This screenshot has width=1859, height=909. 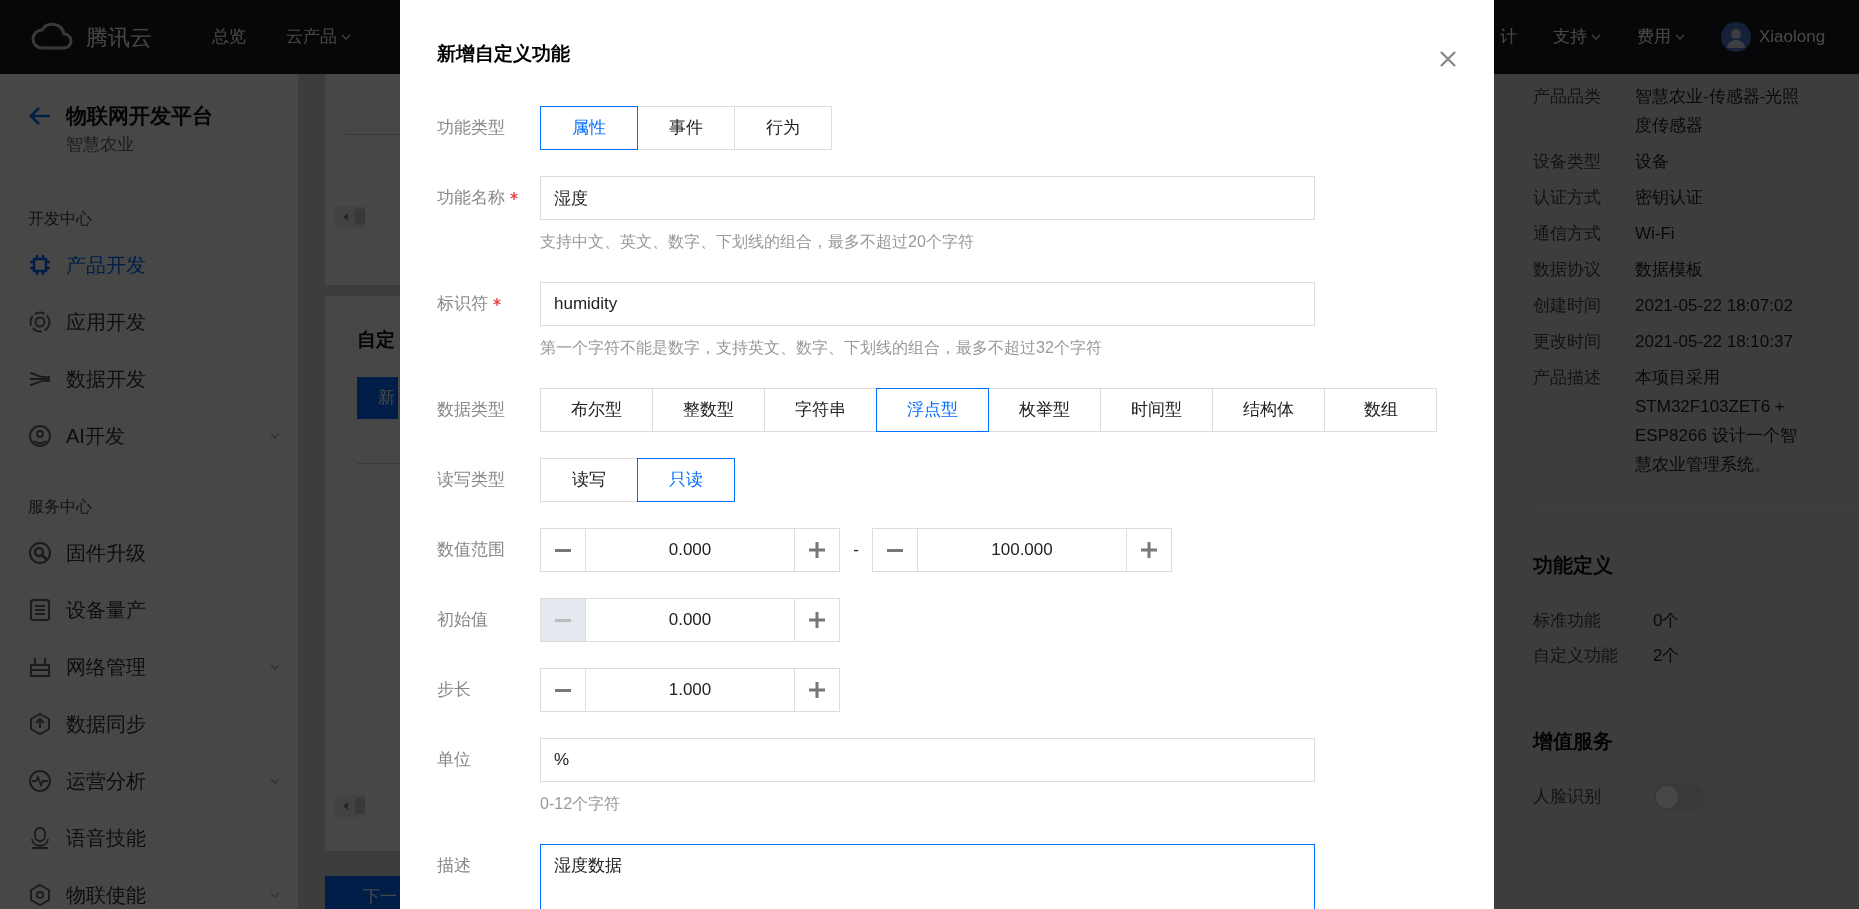 What do you see at coordinates (581, 804) in the screenshot?
I see `field-hint: 0-12个字符` at bounding box center [581, 804].